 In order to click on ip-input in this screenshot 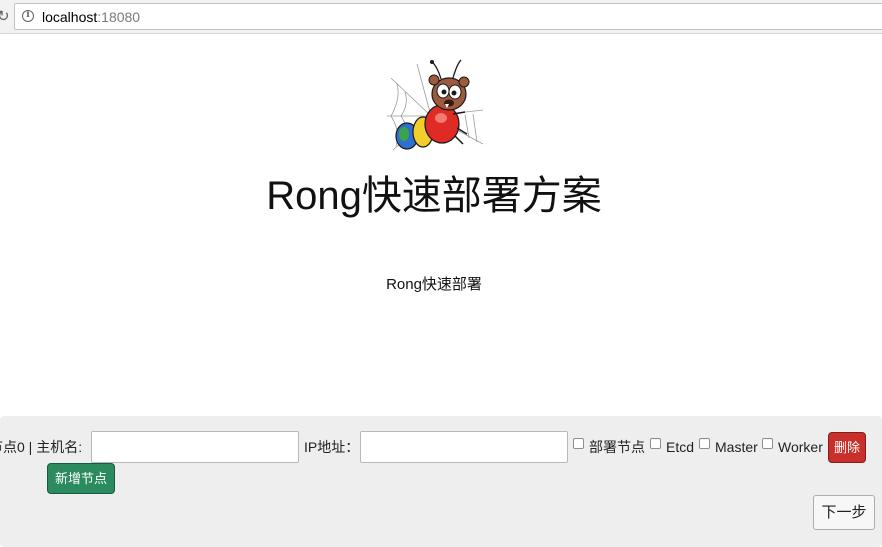, I will do `click(464, 447)`.